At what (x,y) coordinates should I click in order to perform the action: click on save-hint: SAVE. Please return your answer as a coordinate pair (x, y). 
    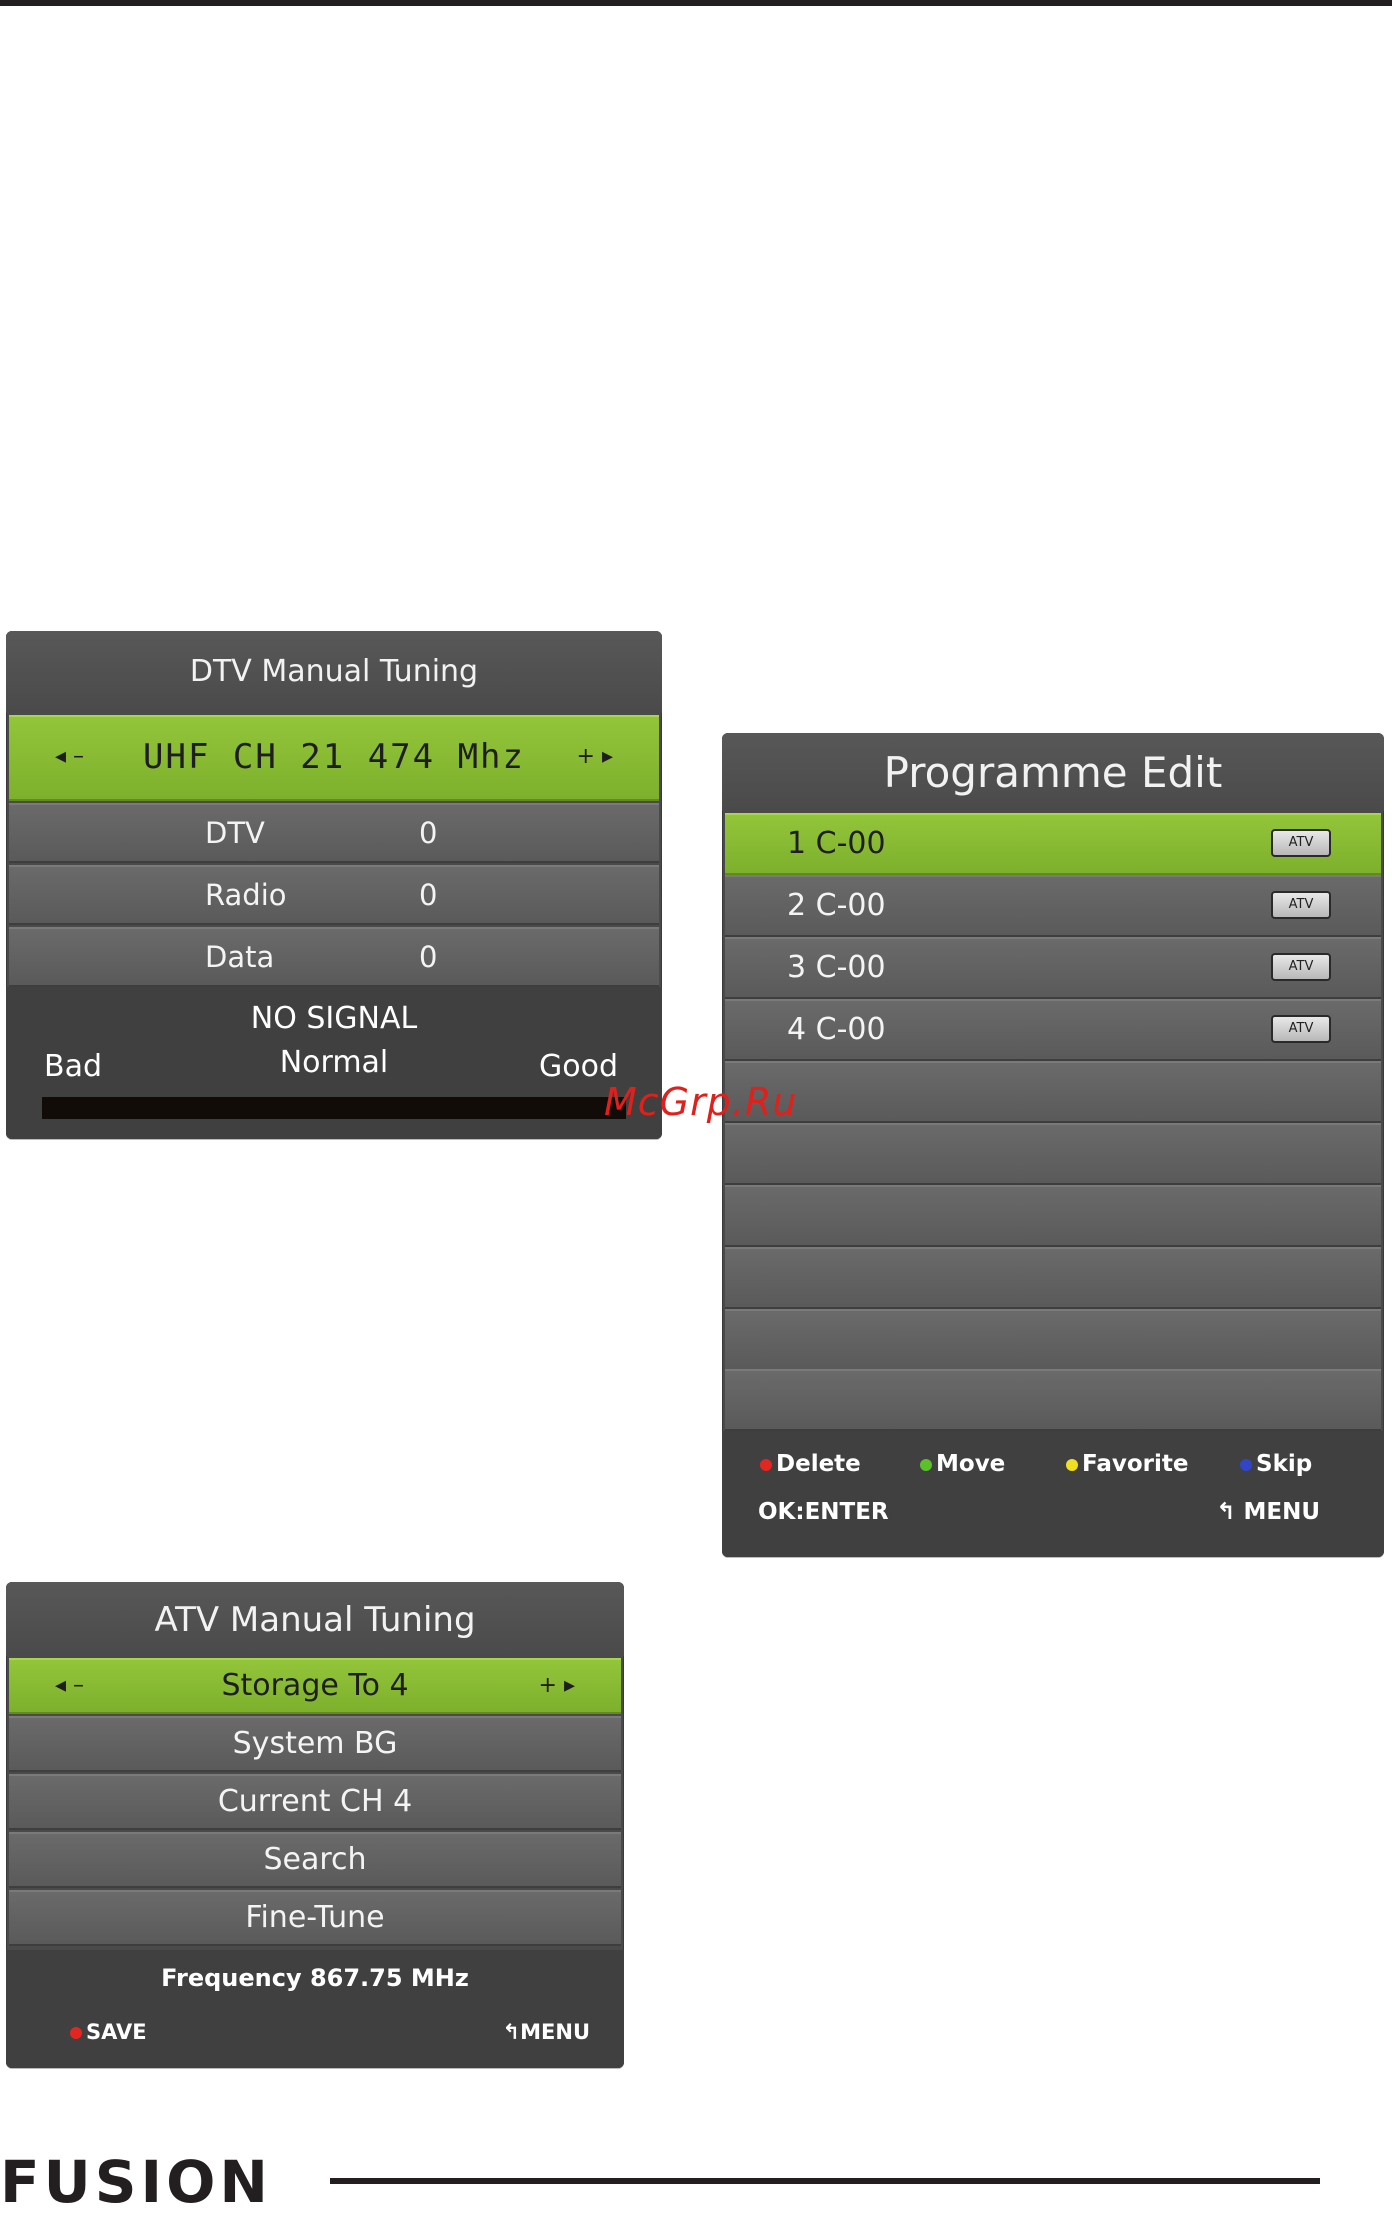
    Looking at the image, I should click on (108, 2032).